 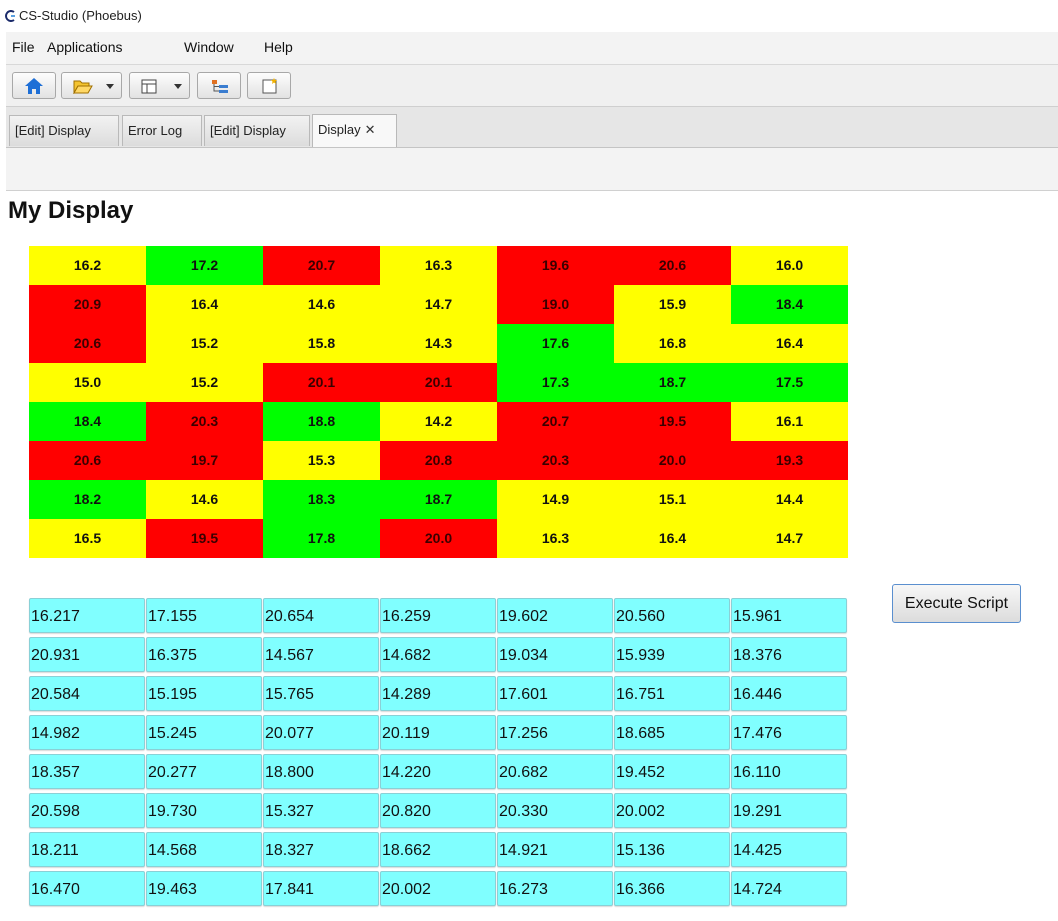 What do you see at coordinates (438, 654) in the screenshot?
I see `text-value-cell: 14.682` at bounding box center [438, 654].